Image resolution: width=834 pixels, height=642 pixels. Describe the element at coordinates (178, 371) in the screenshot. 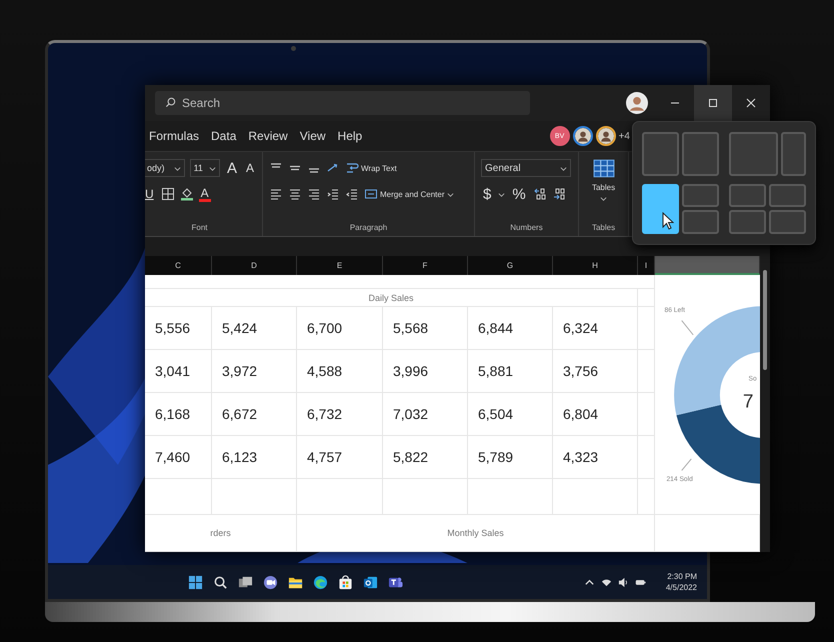

I see `table-cell: 3,041` at that location.